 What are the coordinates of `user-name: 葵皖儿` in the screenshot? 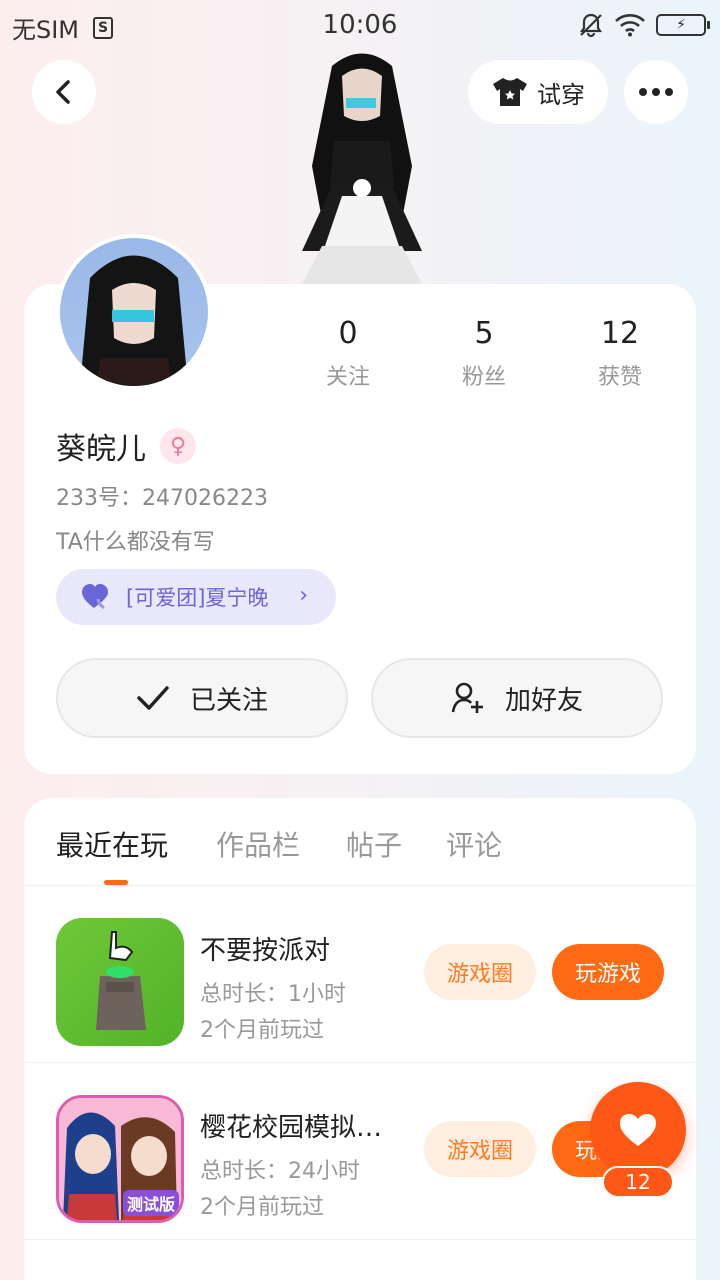 It's located at (101, 449).